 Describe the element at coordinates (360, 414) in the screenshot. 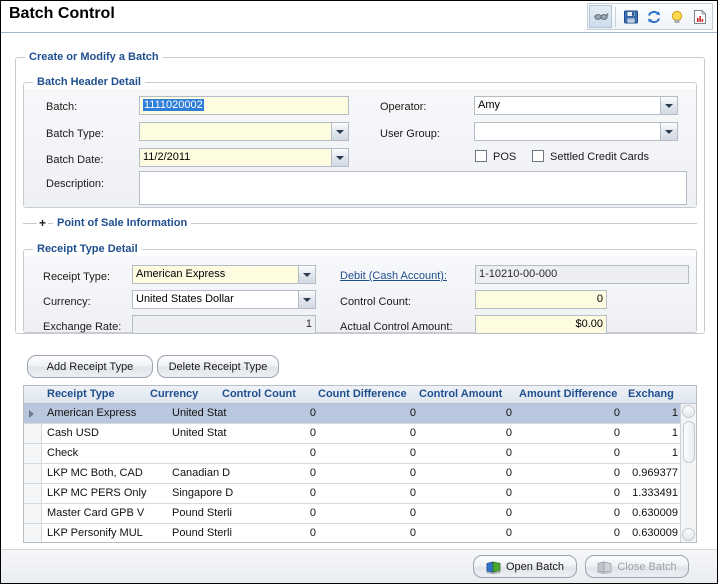

I see `table-row: American Express United Stat 0 0 0 0 1` at that location.